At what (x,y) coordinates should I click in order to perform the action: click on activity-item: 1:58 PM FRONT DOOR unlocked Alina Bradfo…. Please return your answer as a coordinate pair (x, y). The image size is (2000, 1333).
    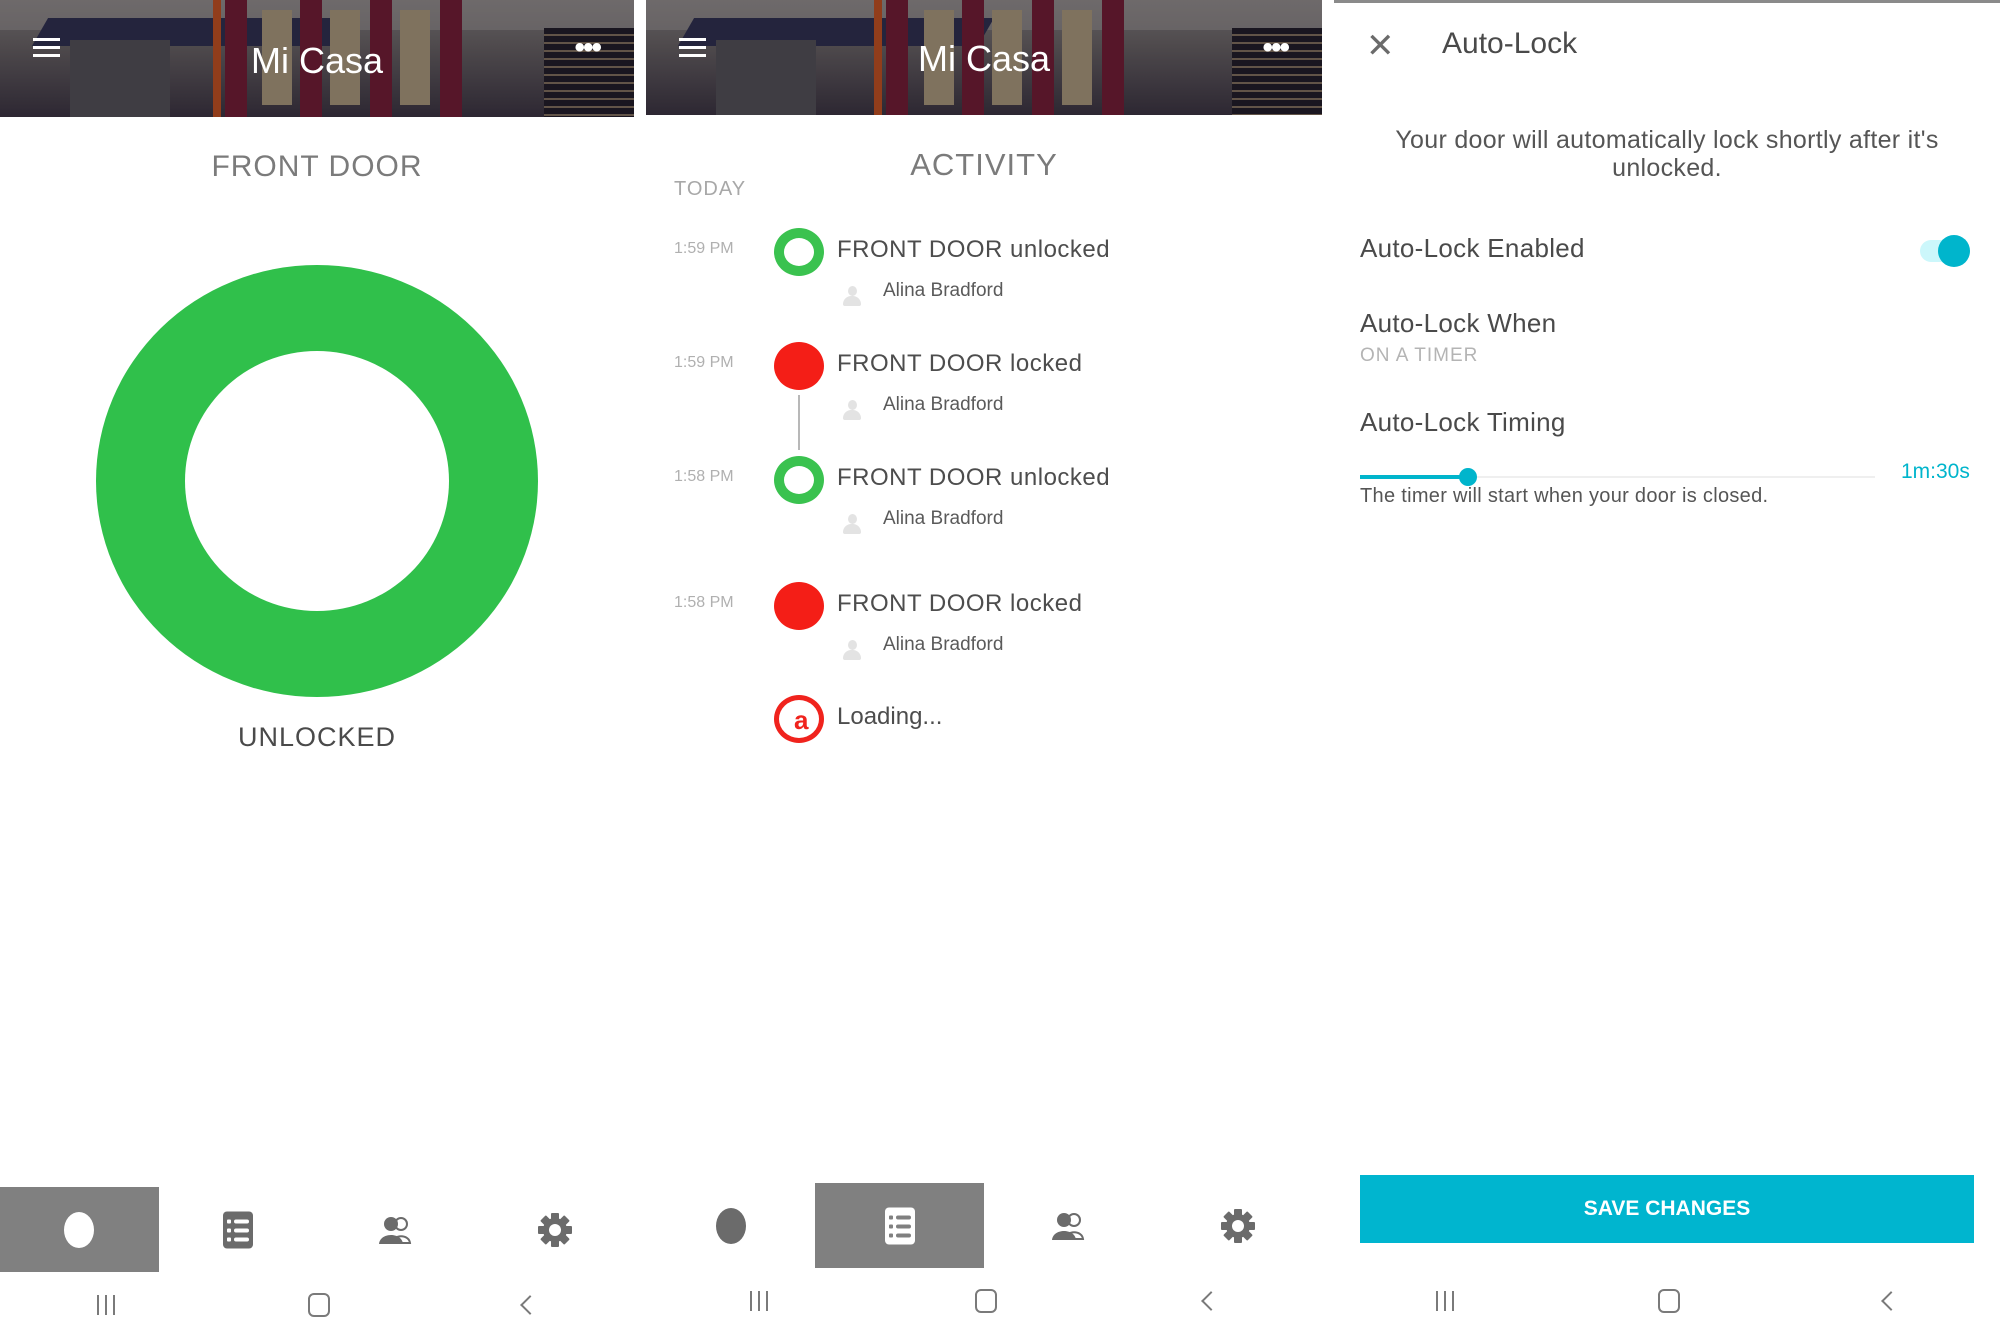
    Looking at the image, I should click on (984, 506).